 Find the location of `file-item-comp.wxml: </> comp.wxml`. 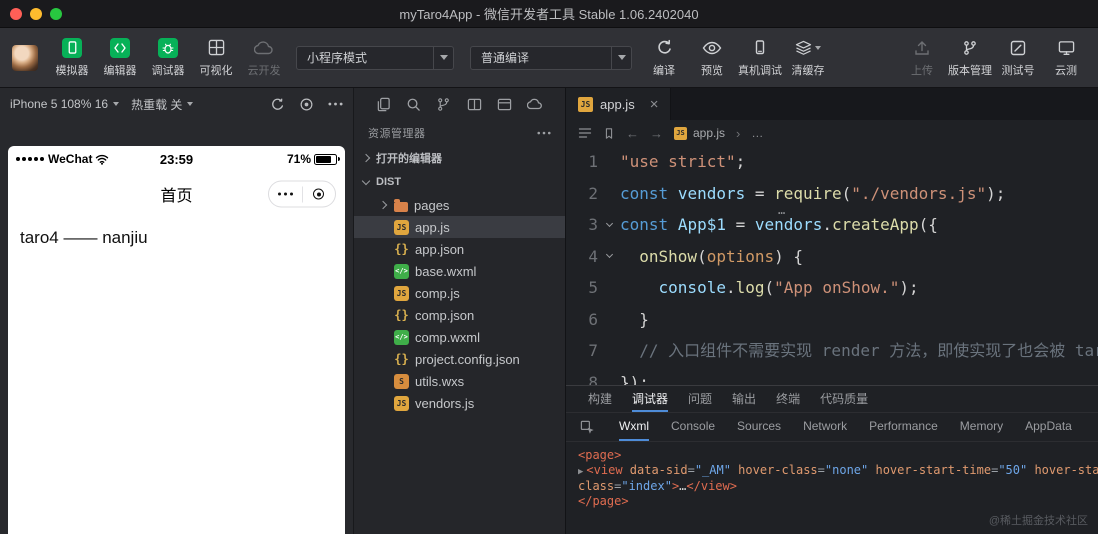

file-item-comp.wxml: </> comp.wxml is located at coordinates (459, 337).